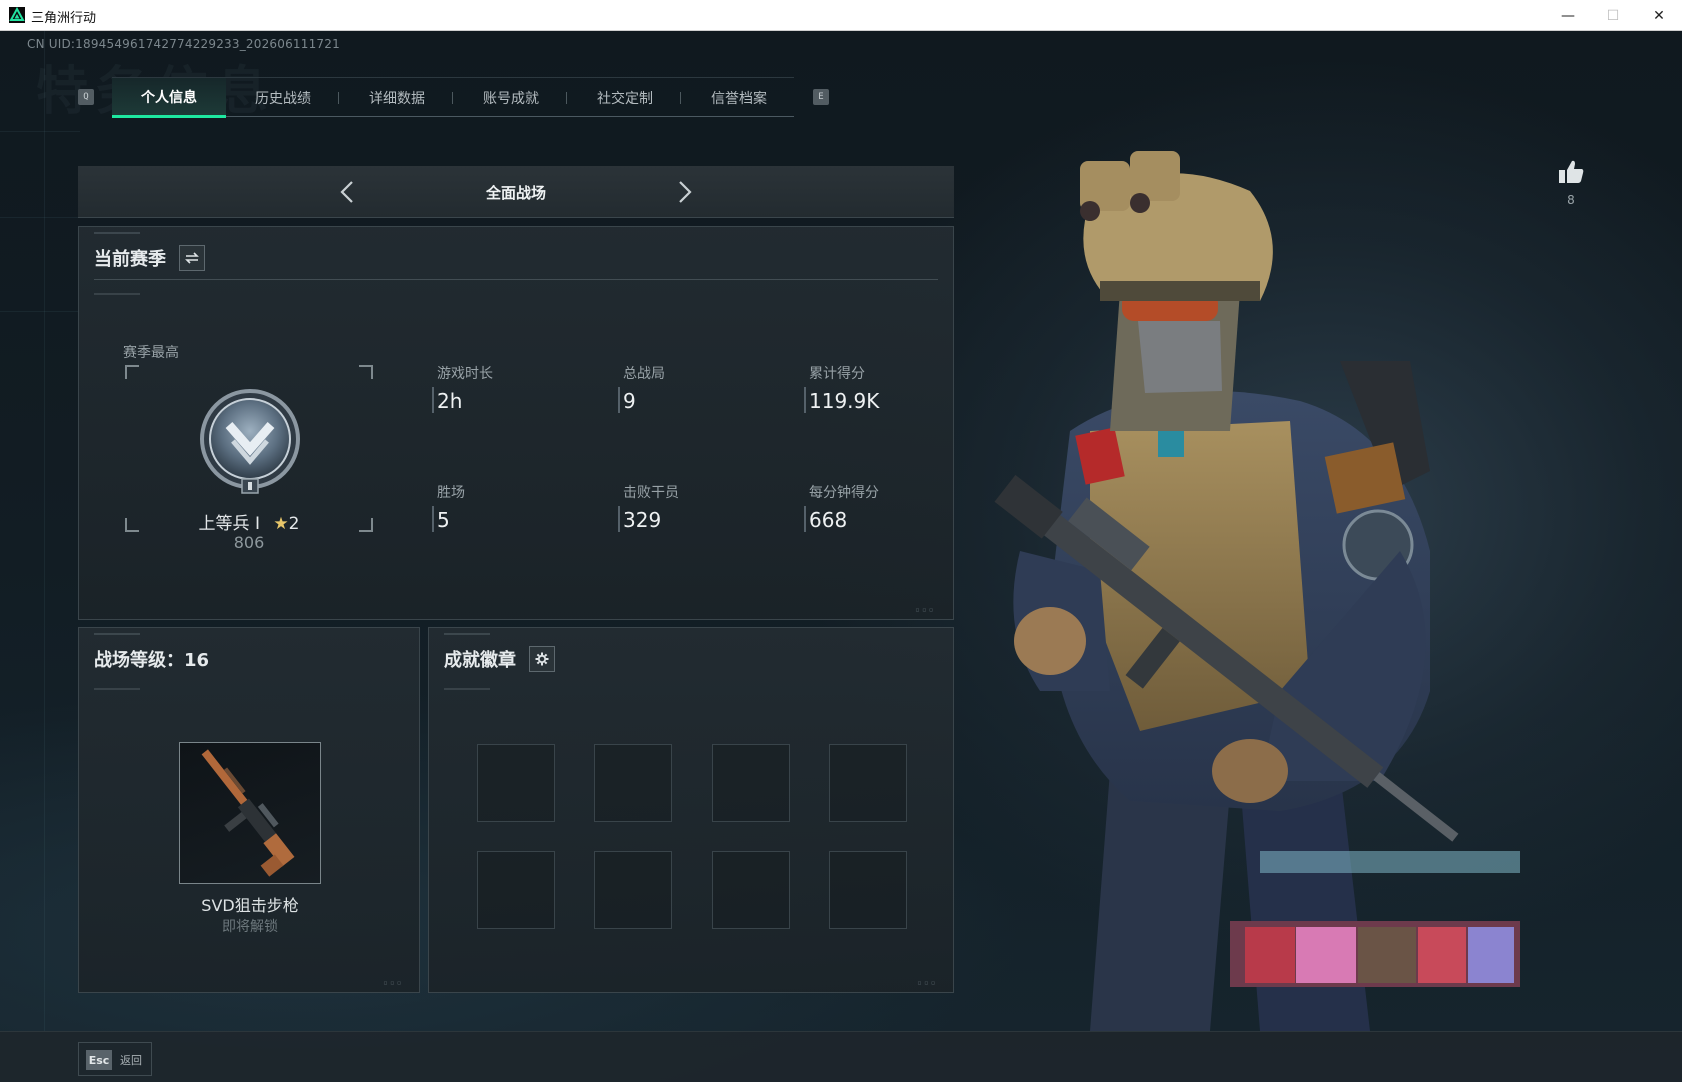 The height and width of the screenshot is (1082, 1682). I want to click on rank-score: 806, so click(249, 542).